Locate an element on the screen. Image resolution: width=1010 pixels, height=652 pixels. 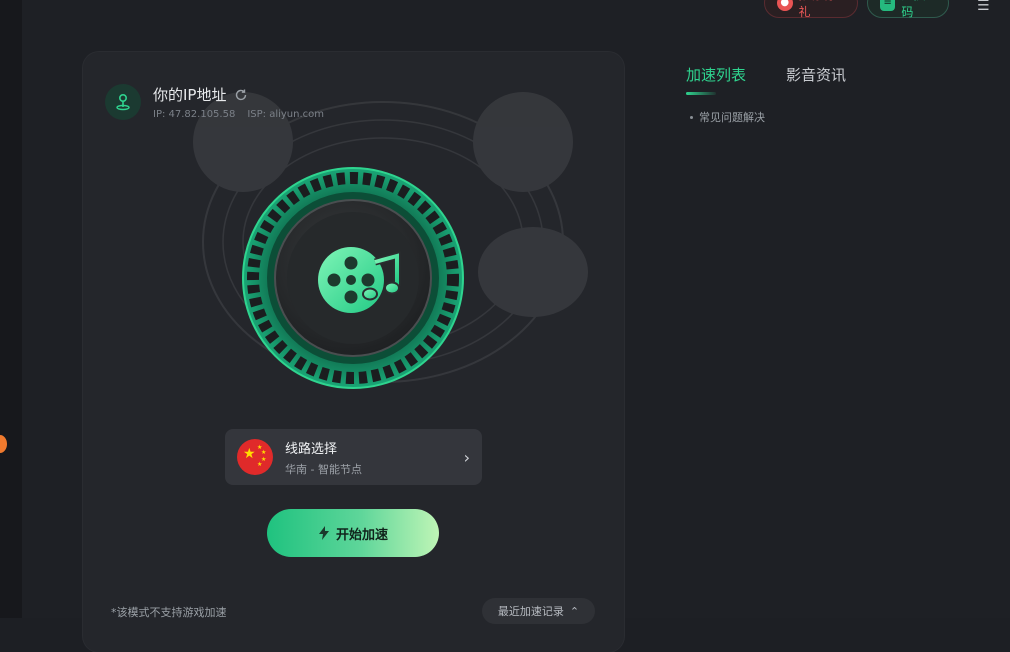
start-accelerate-button: 开始加速 is located at coordinates (353, 533).